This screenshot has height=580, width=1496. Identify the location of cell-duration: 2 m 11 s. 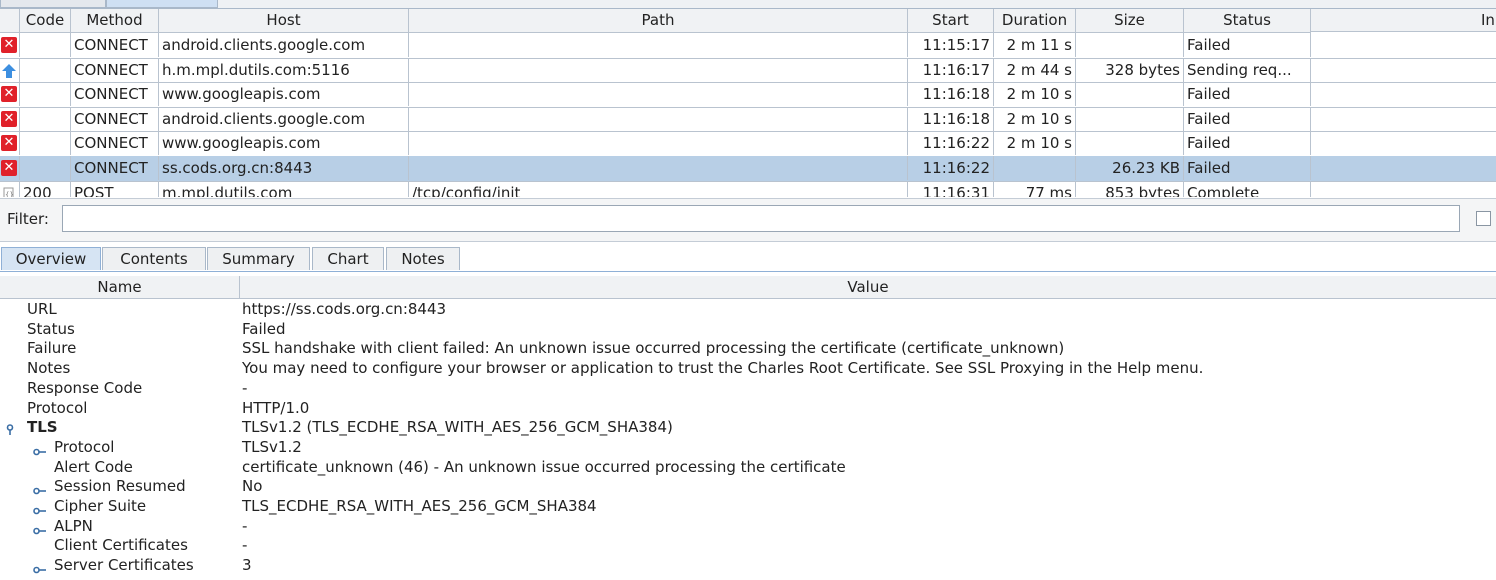
(1035, 45).